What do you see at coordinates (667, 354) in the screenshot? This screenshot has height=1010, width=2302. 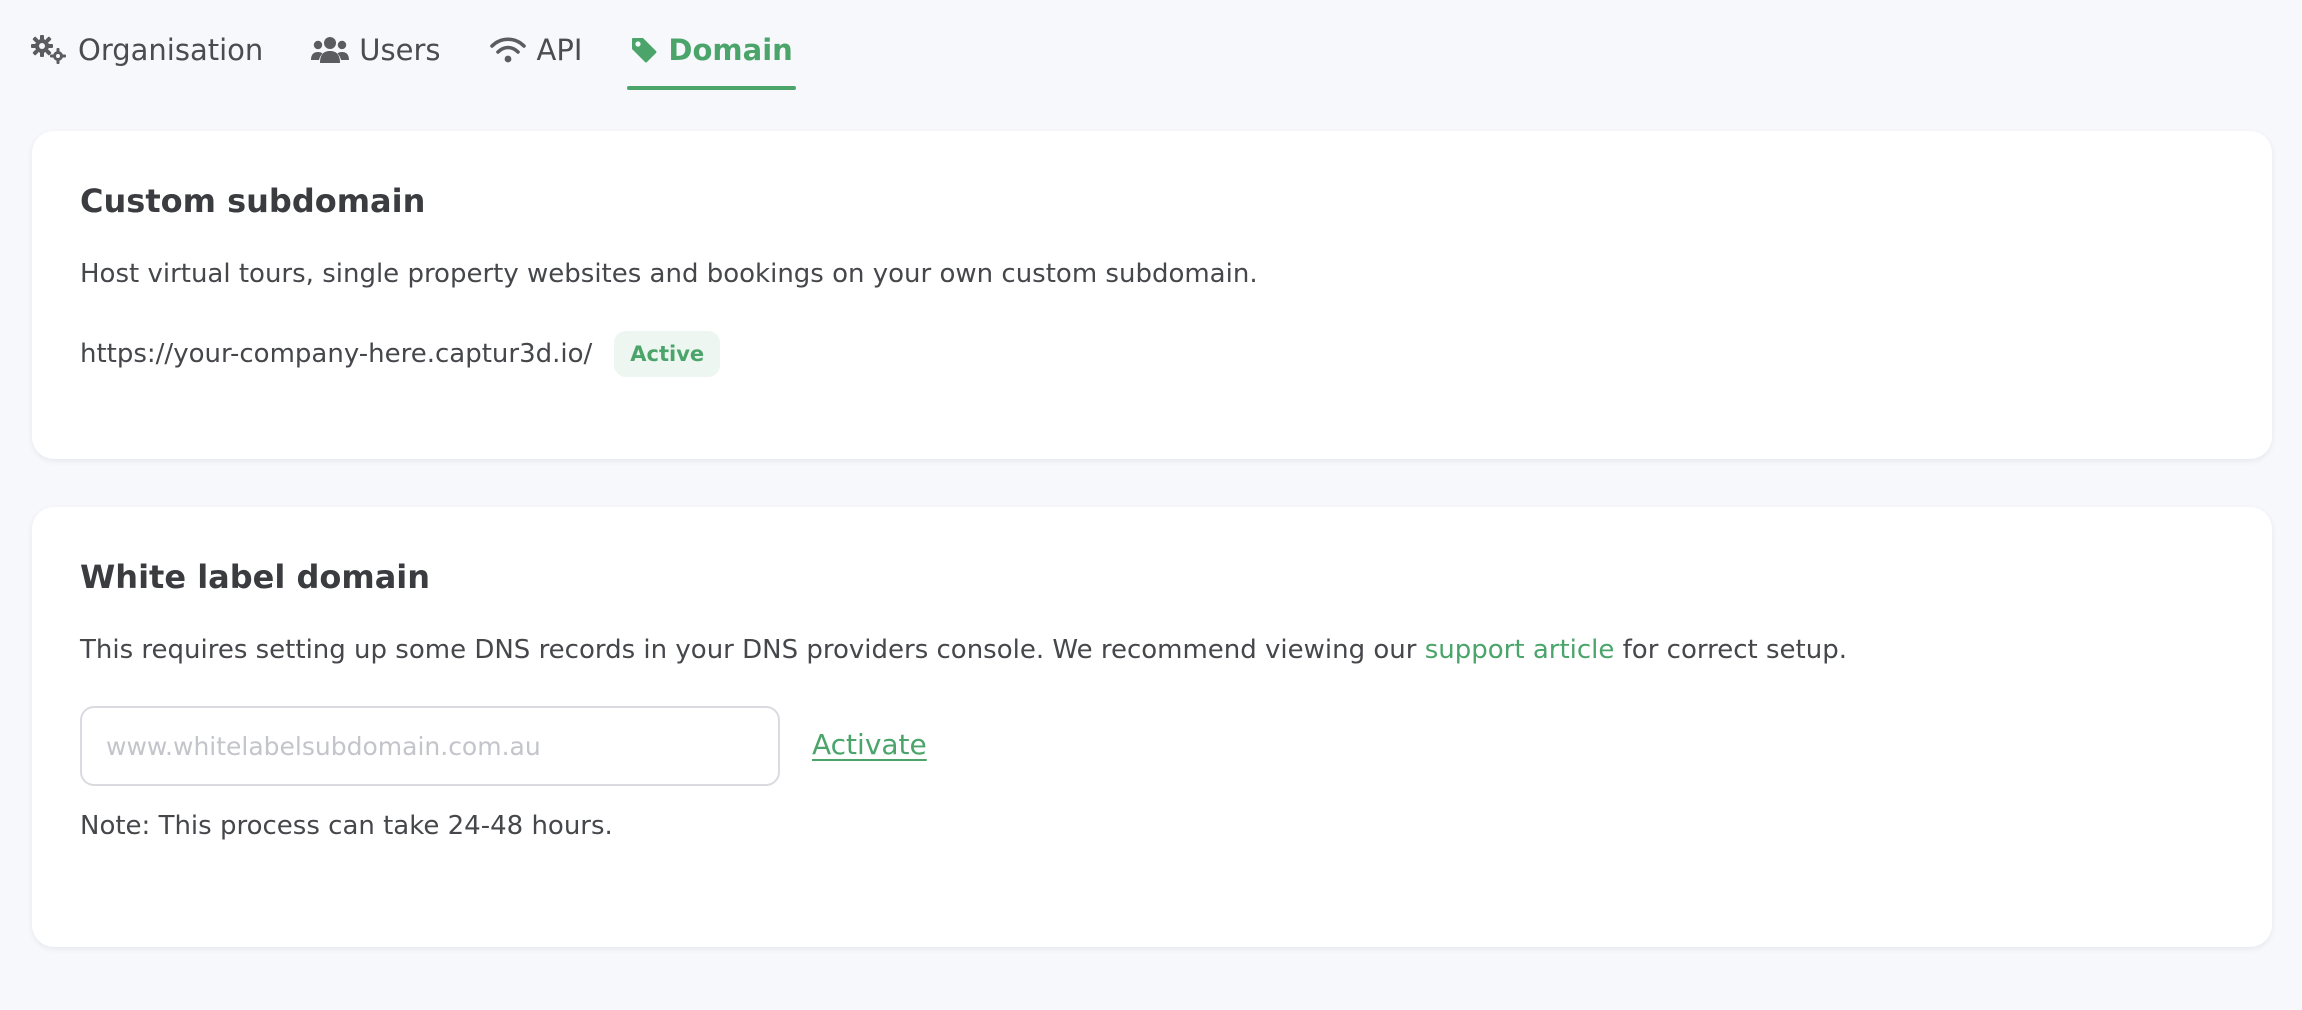 I see `status-badge: Active` at bounding box center [667, 354].